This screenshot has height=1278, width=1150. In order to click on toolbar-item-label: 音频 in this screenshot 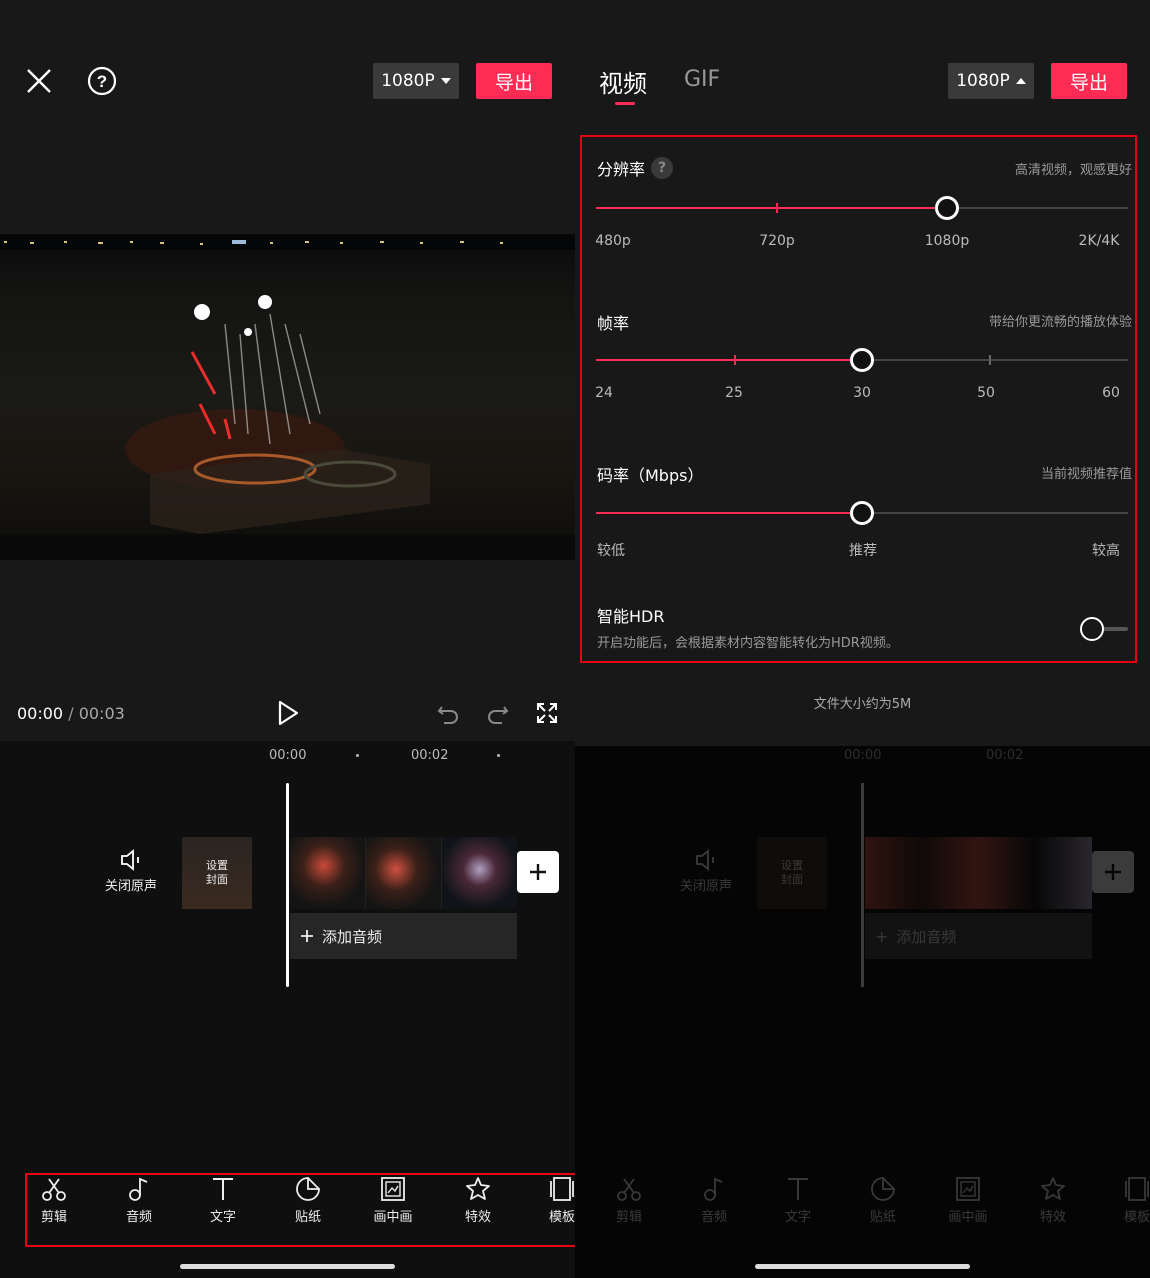, I will do `click(713, 1217)`.